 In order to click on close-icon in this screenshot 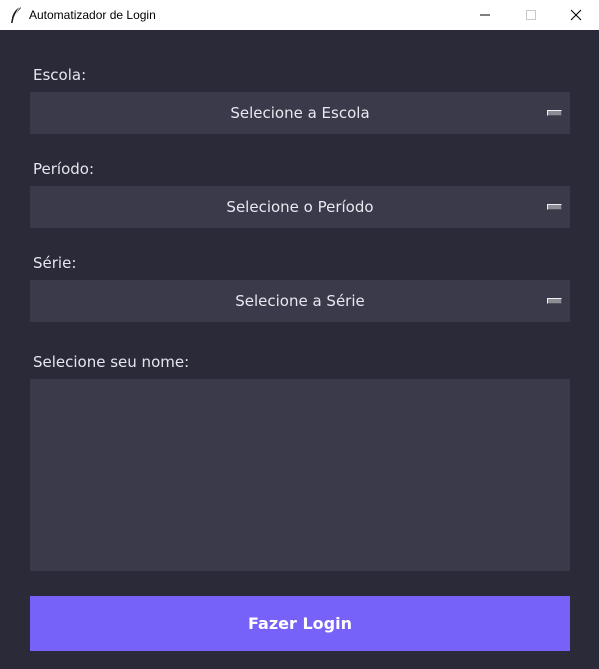, I will do `click(576, 15)`.